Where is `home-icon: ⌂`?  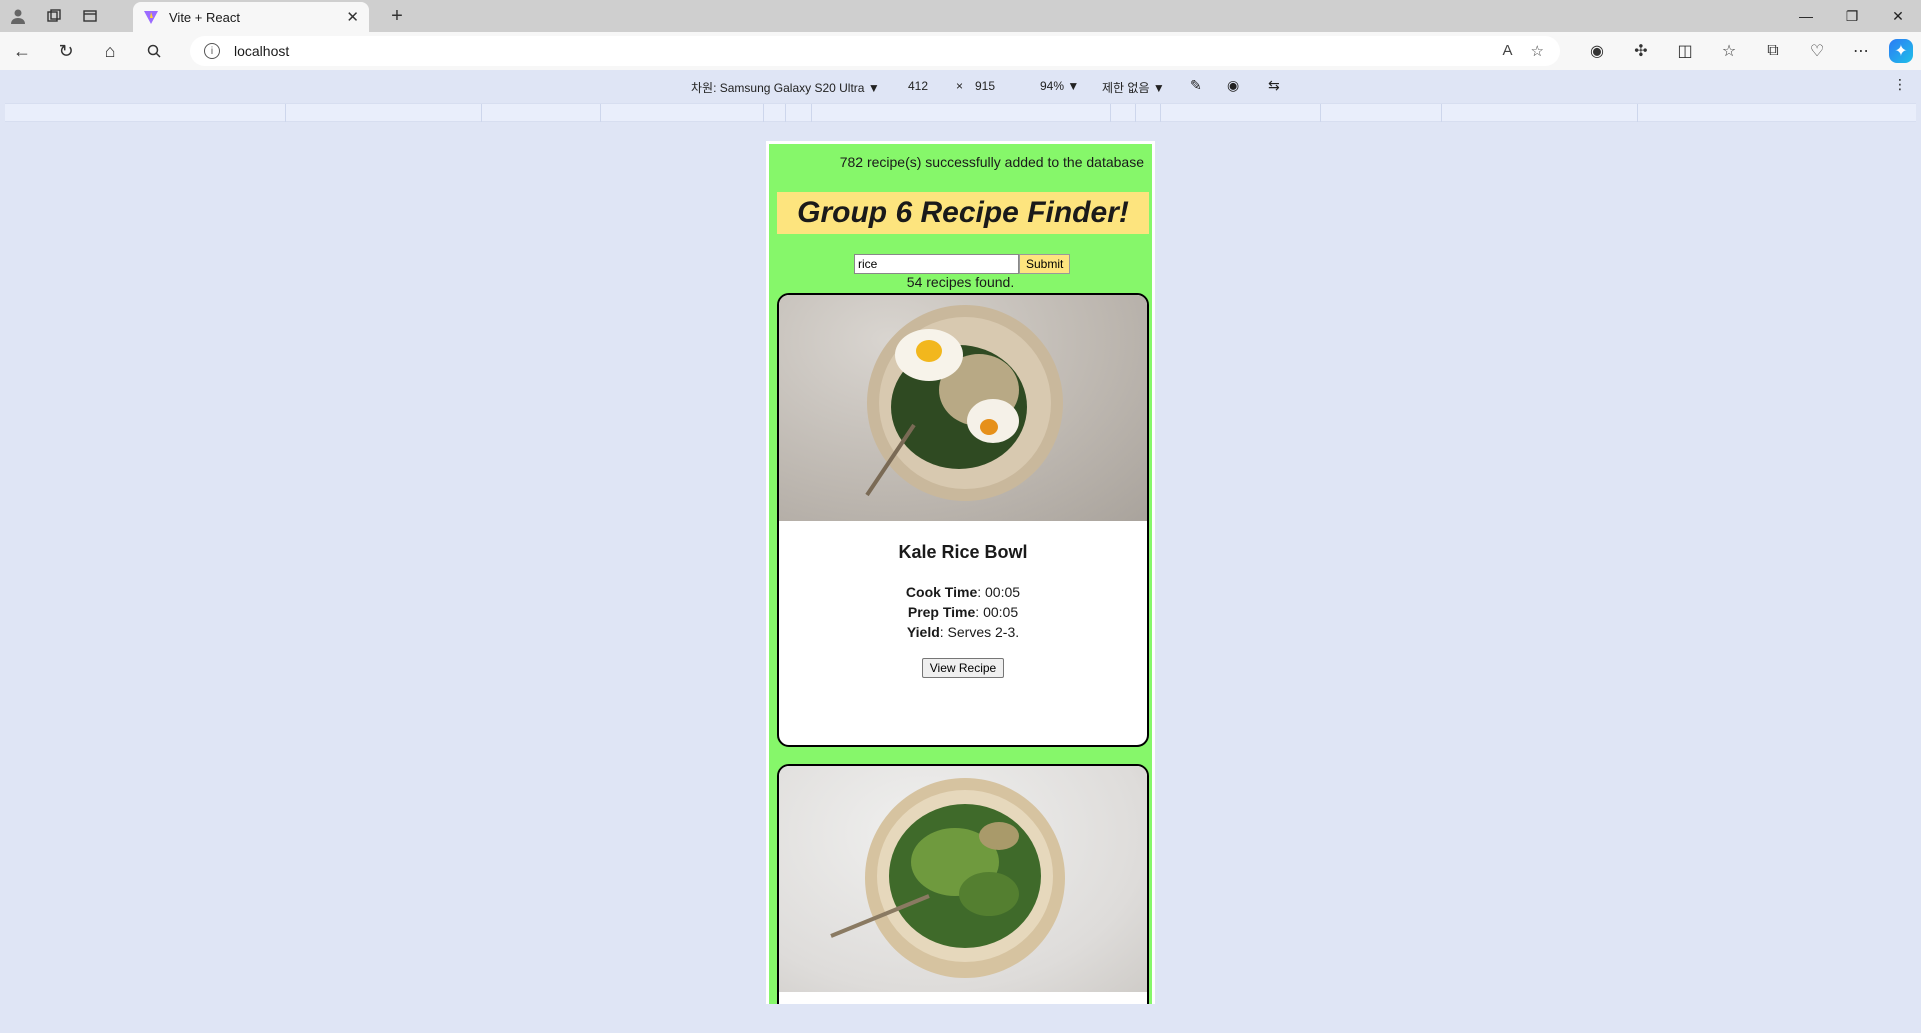 home-icon: ⌂ is located at coordinates (110, 51).